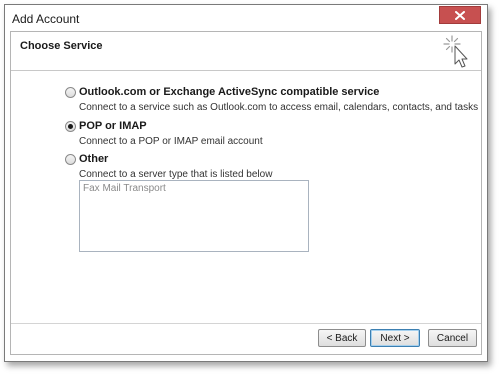 This screenshot has width=500, height=375. Describe the element at coordinates (46, 19) in the screenshot. I see `window-title: Add Account` at that location.